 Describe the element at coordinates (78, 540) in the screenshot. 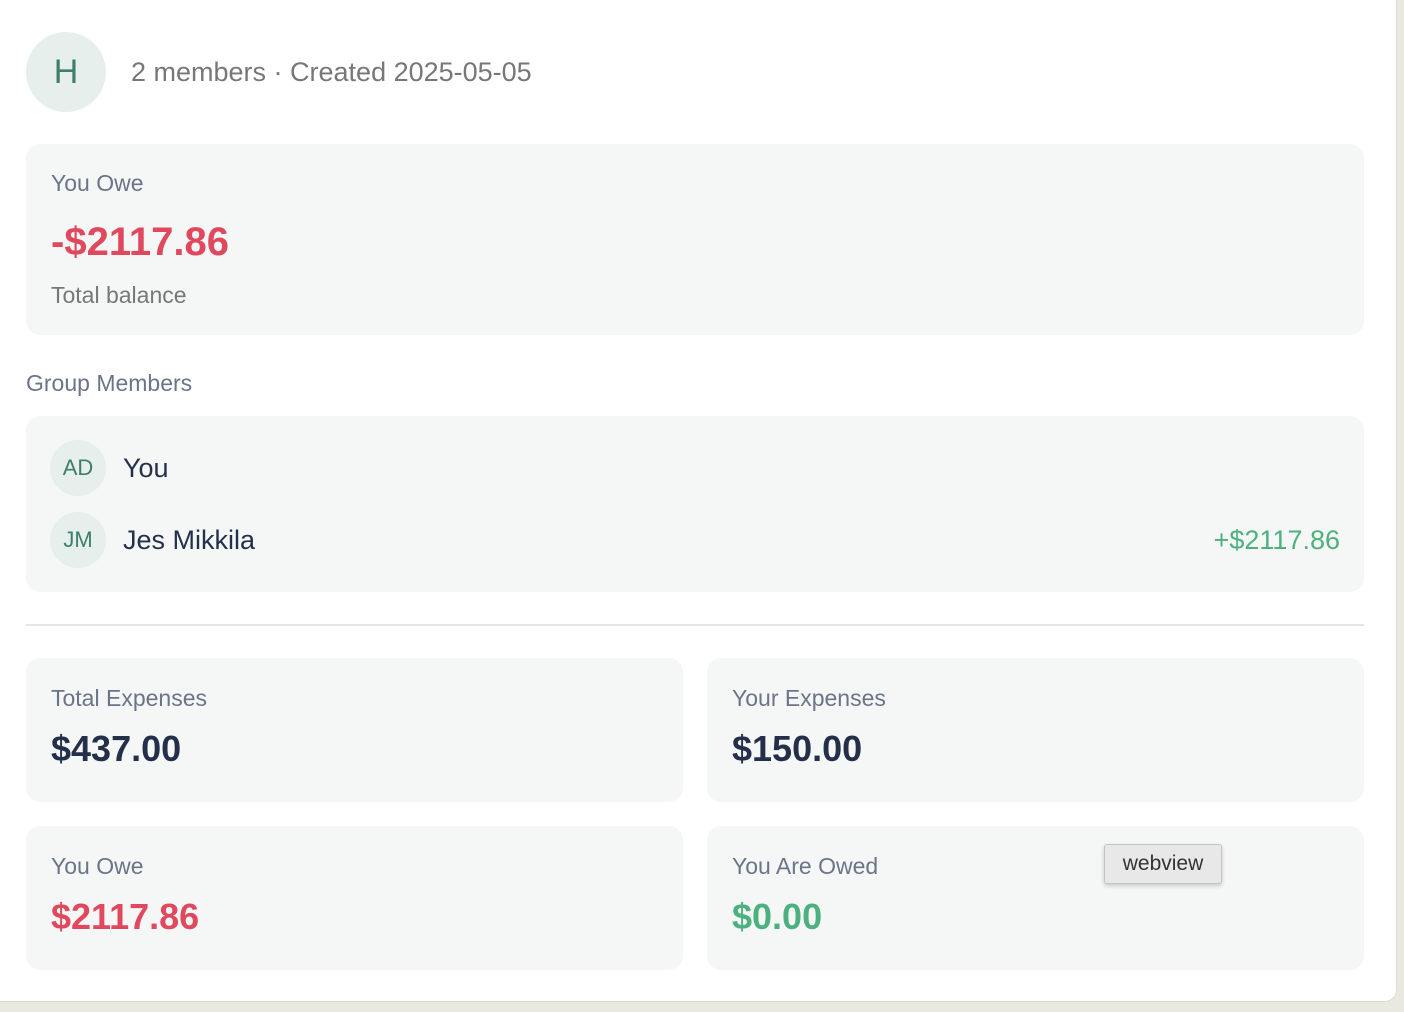

I see `avatar: JM` at that location.